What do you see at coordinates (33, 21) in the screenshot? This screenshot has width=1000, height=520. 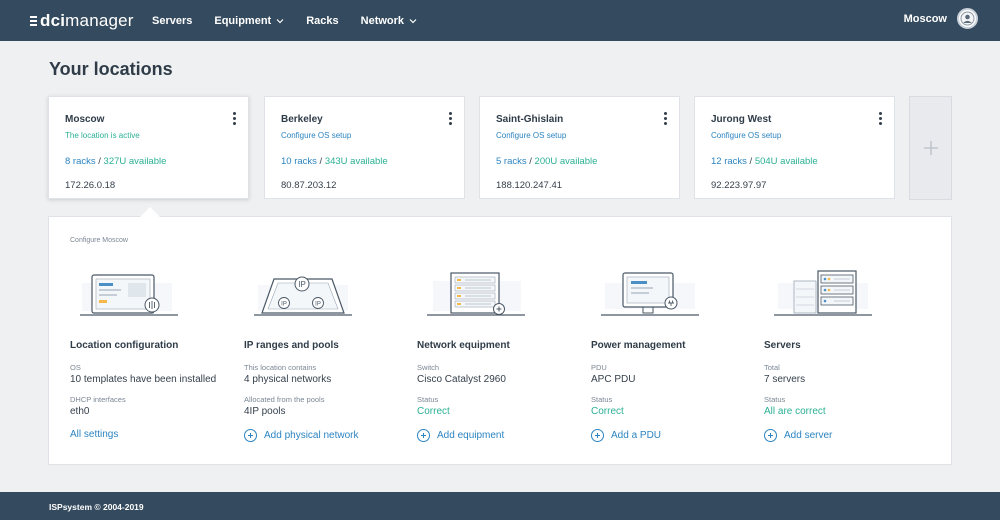 I see `logo-bars-icon` at bounding box center [33, 21].